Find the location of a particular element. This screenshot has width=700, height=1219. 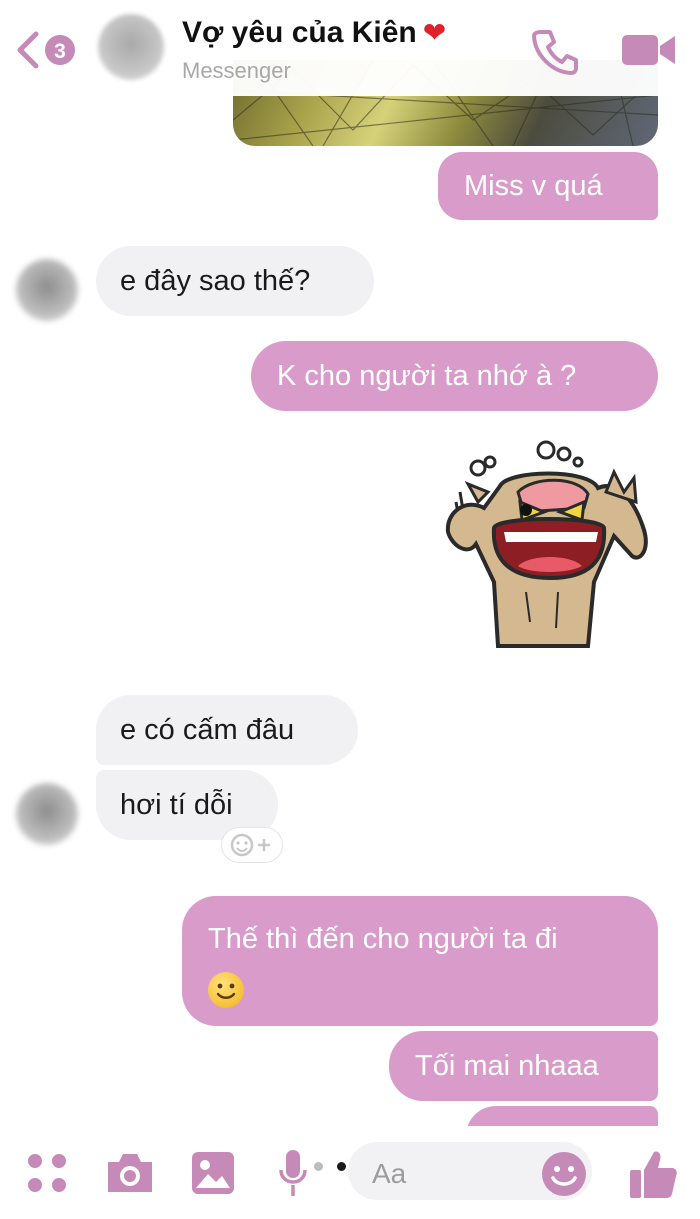

message-bubble-outgoing: Tối mai nhaaa is located at coordinates (523, 1066).